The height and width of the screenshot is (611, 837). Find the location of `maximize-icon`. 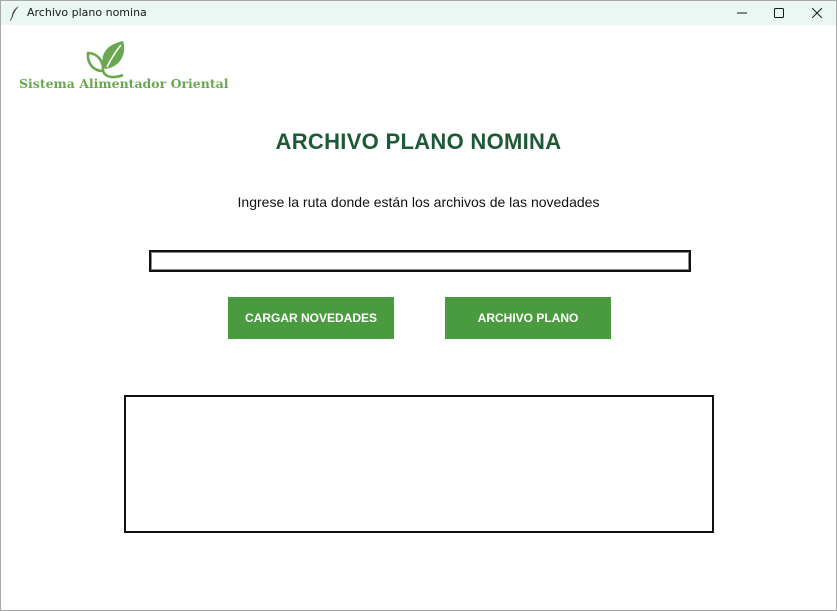

maximize-icon is located at coordinates (779, 13).